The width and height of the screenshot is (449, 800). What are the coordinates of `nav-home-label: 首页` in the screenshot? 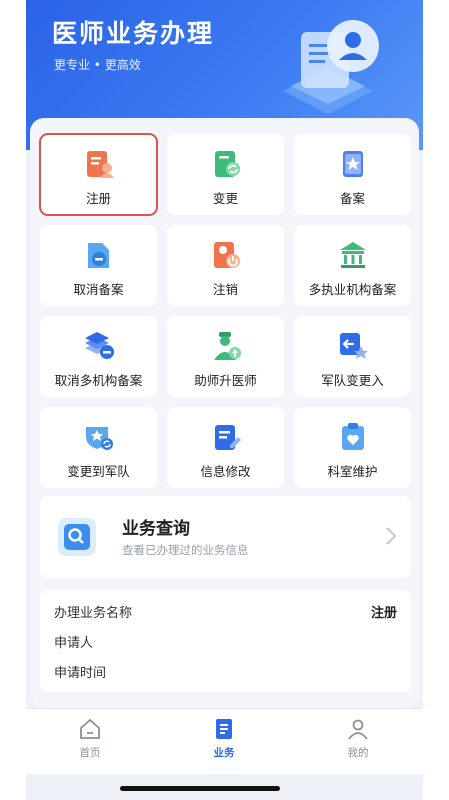 It's located at (90, 753).